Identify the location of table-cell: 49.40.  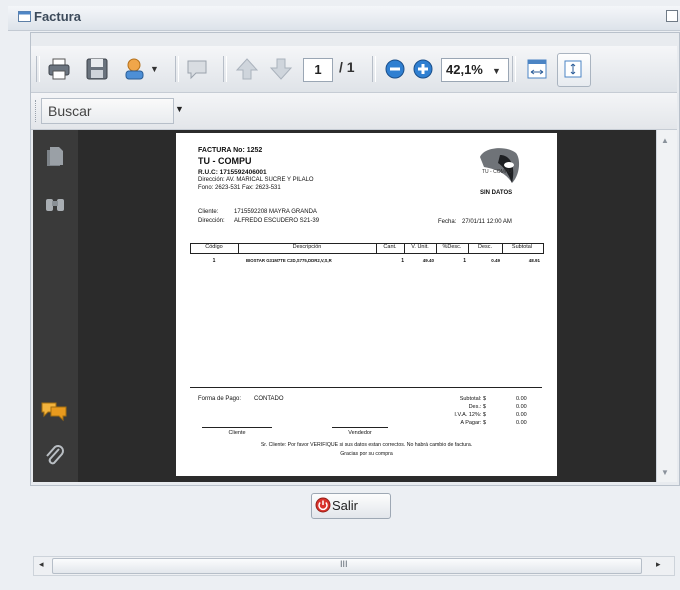
(428, 260).